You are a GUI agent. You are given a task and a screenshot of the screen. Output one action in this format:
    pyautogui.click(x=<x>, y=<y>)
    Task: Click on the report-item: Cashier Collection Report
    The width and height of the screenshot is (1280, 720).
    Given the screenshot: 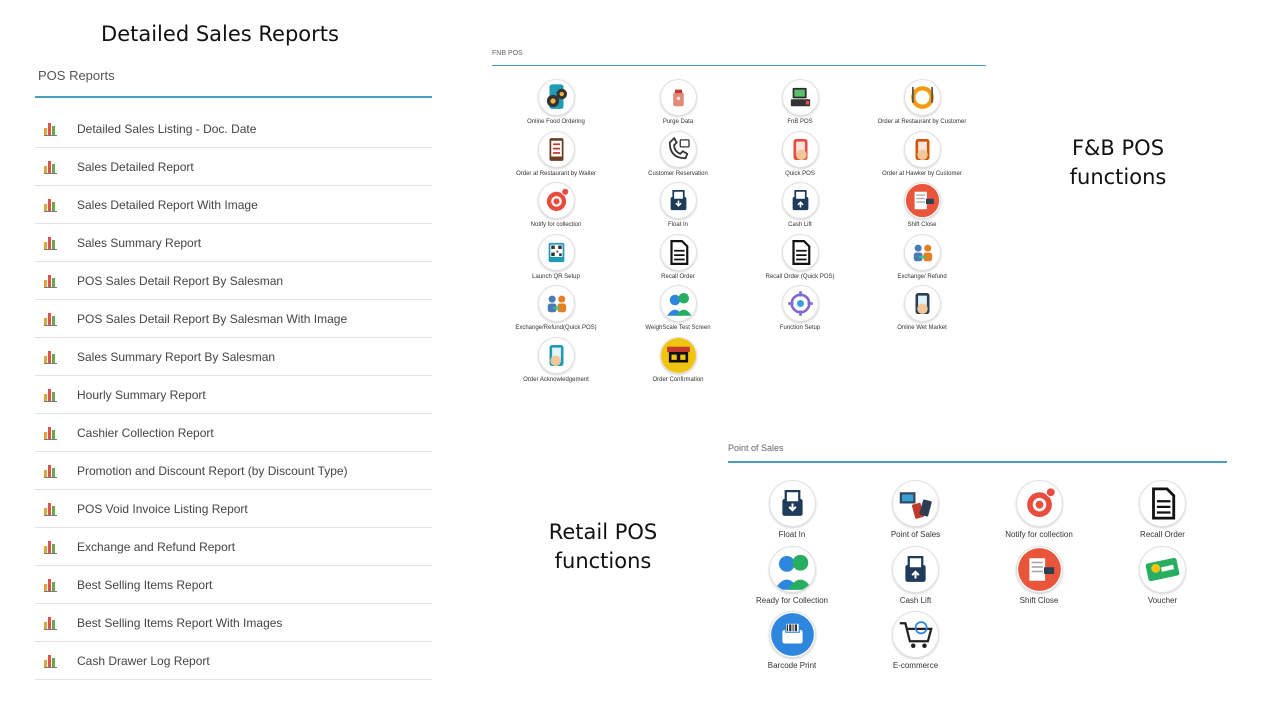 What is the action you would take?
    pyautogui.click(x=233, y=433)
    